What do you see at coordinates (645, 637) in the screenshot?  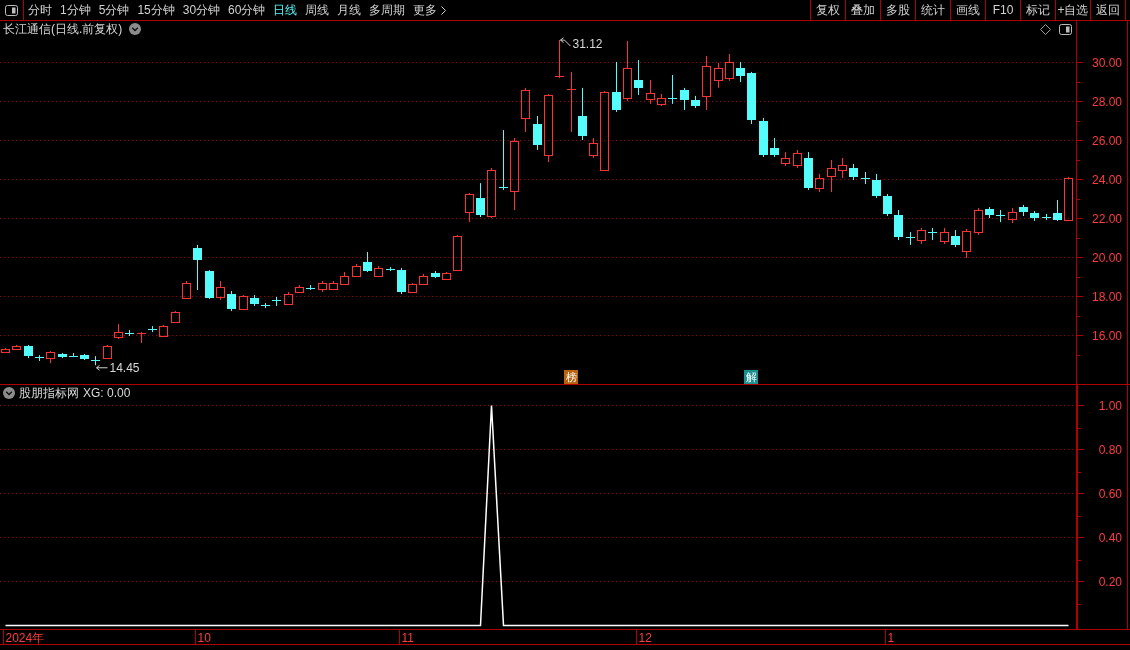 I see `date-axis-label: 12` at bounding box center [645, 637].